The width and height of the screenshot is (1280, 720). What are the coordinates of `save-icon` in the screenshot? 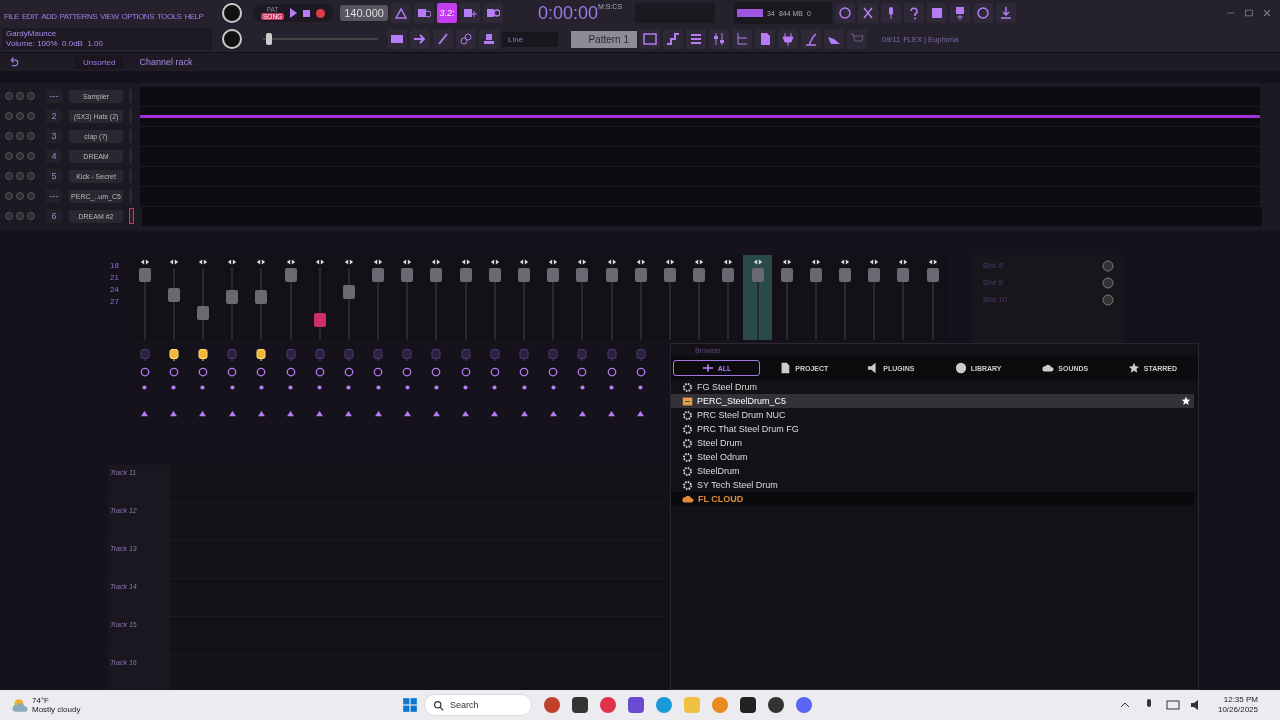 It's located at (937, 13).